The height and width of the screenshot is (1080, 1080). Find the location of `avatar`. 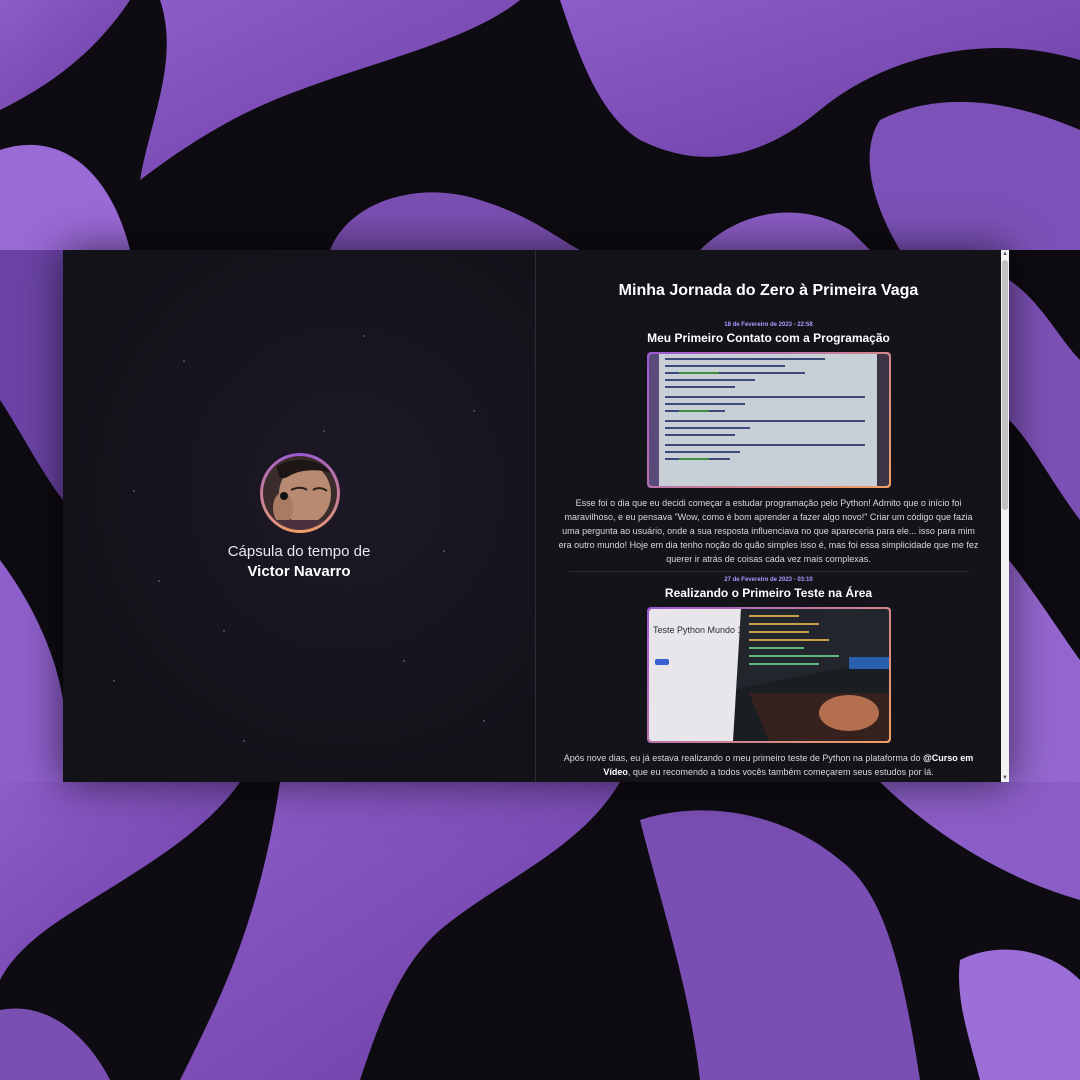

avatar is located at coordinates (300, 493).